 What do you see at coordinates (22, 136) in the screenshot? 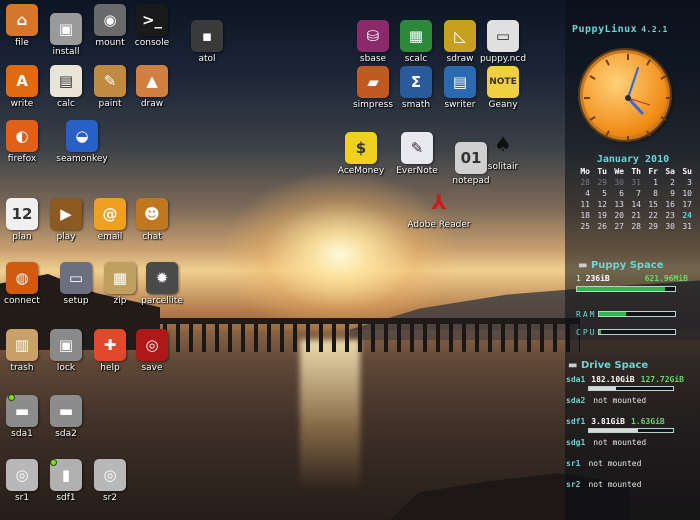
I see `firefox-icon: ◐` at bounding box center [22, 136].